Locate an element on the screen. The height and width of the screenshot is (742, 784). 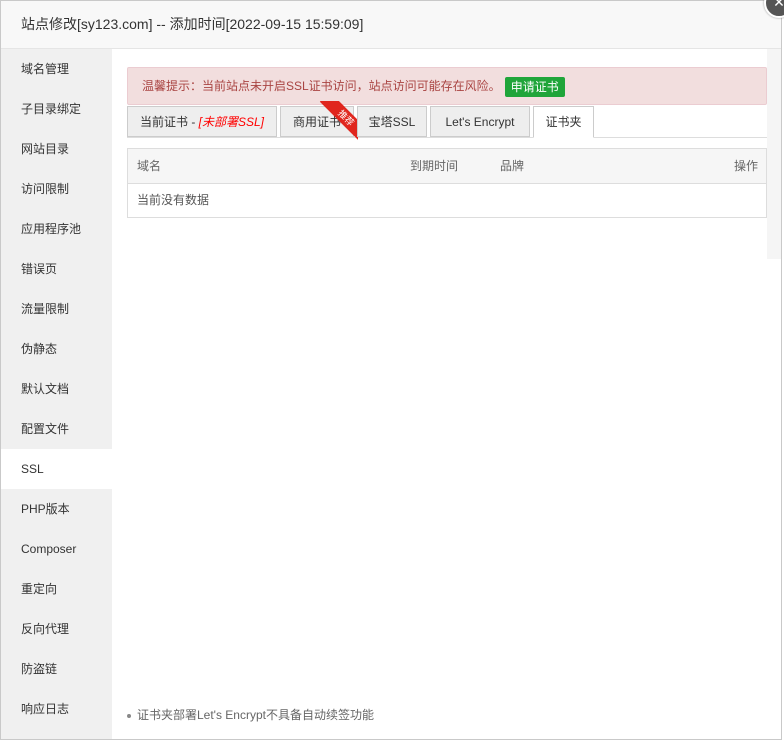
tab-current-certificate: 当前证书 - [未部署SSL] is located at coordinates (202, 121).